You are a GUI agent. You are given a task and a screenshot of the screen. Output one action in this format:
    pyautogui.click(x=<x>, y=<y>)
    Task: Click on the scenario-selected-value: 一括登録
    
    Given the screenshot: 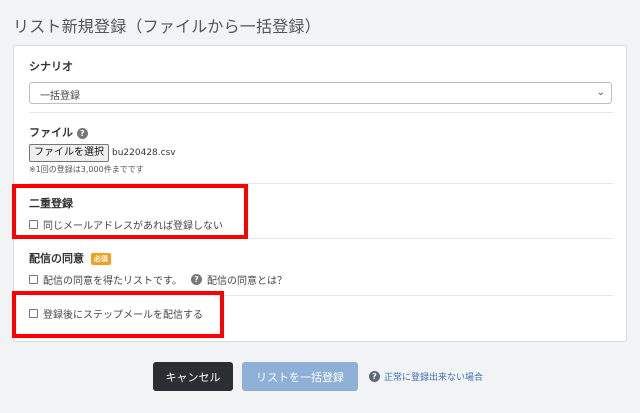 What is the action you would take?
    pyautogui.click(x=60, y=96)
    